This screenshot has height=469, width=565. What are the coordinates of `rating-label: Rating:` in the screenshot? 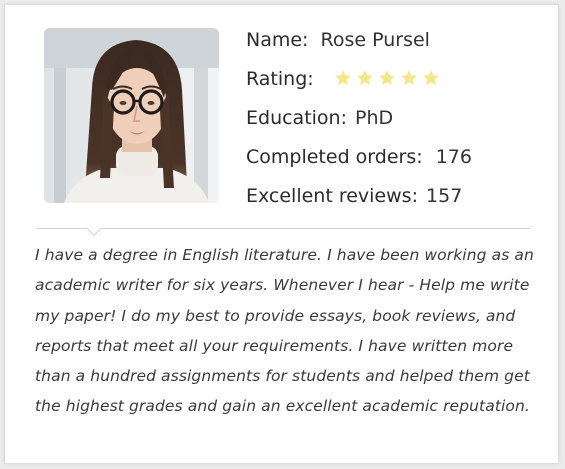 It's located at (280, 79).